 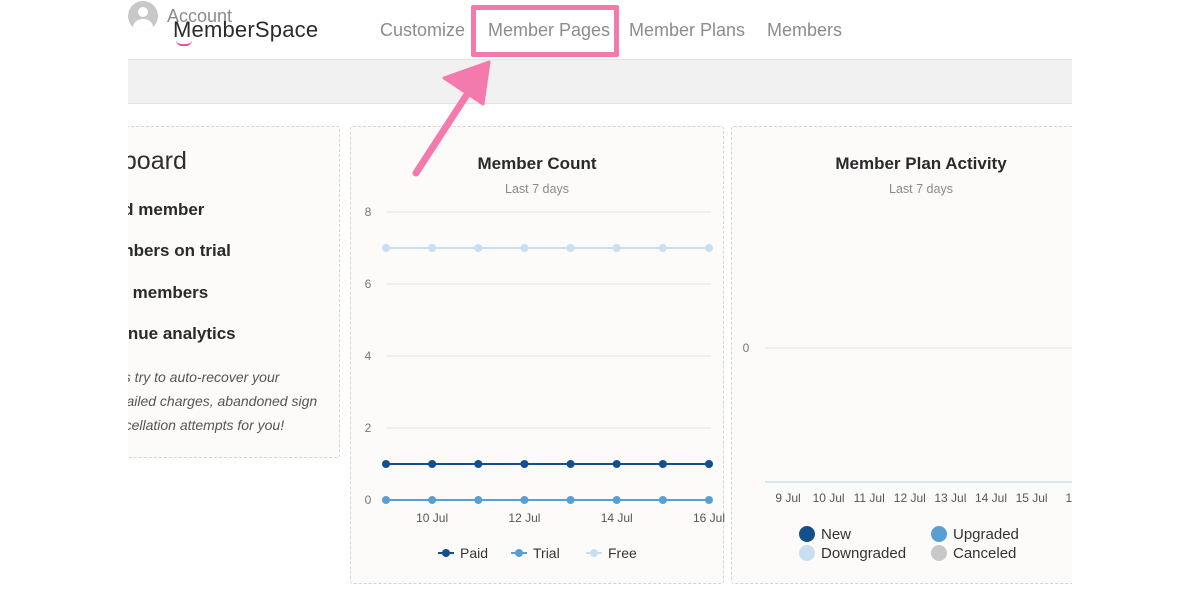 I want to click on legend-marker-new, so click(x=807, y=534).